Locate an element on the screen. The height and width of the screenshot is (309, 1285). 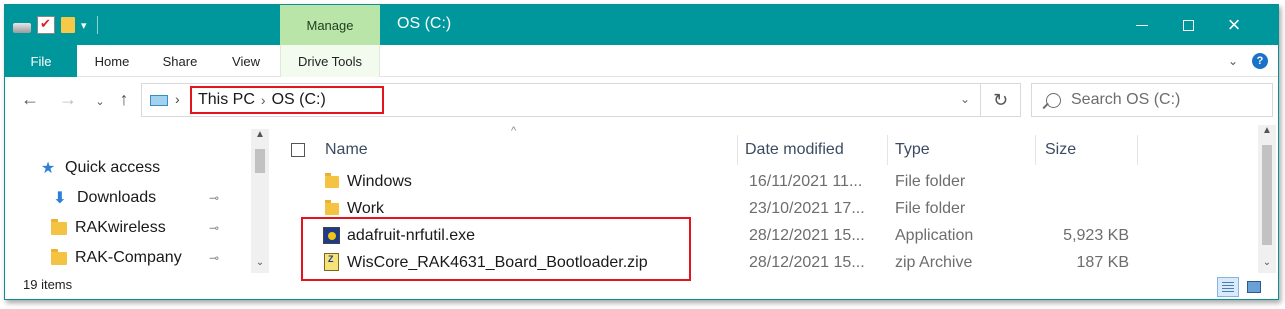
maximize-button is located at coordinates (1188, 25).